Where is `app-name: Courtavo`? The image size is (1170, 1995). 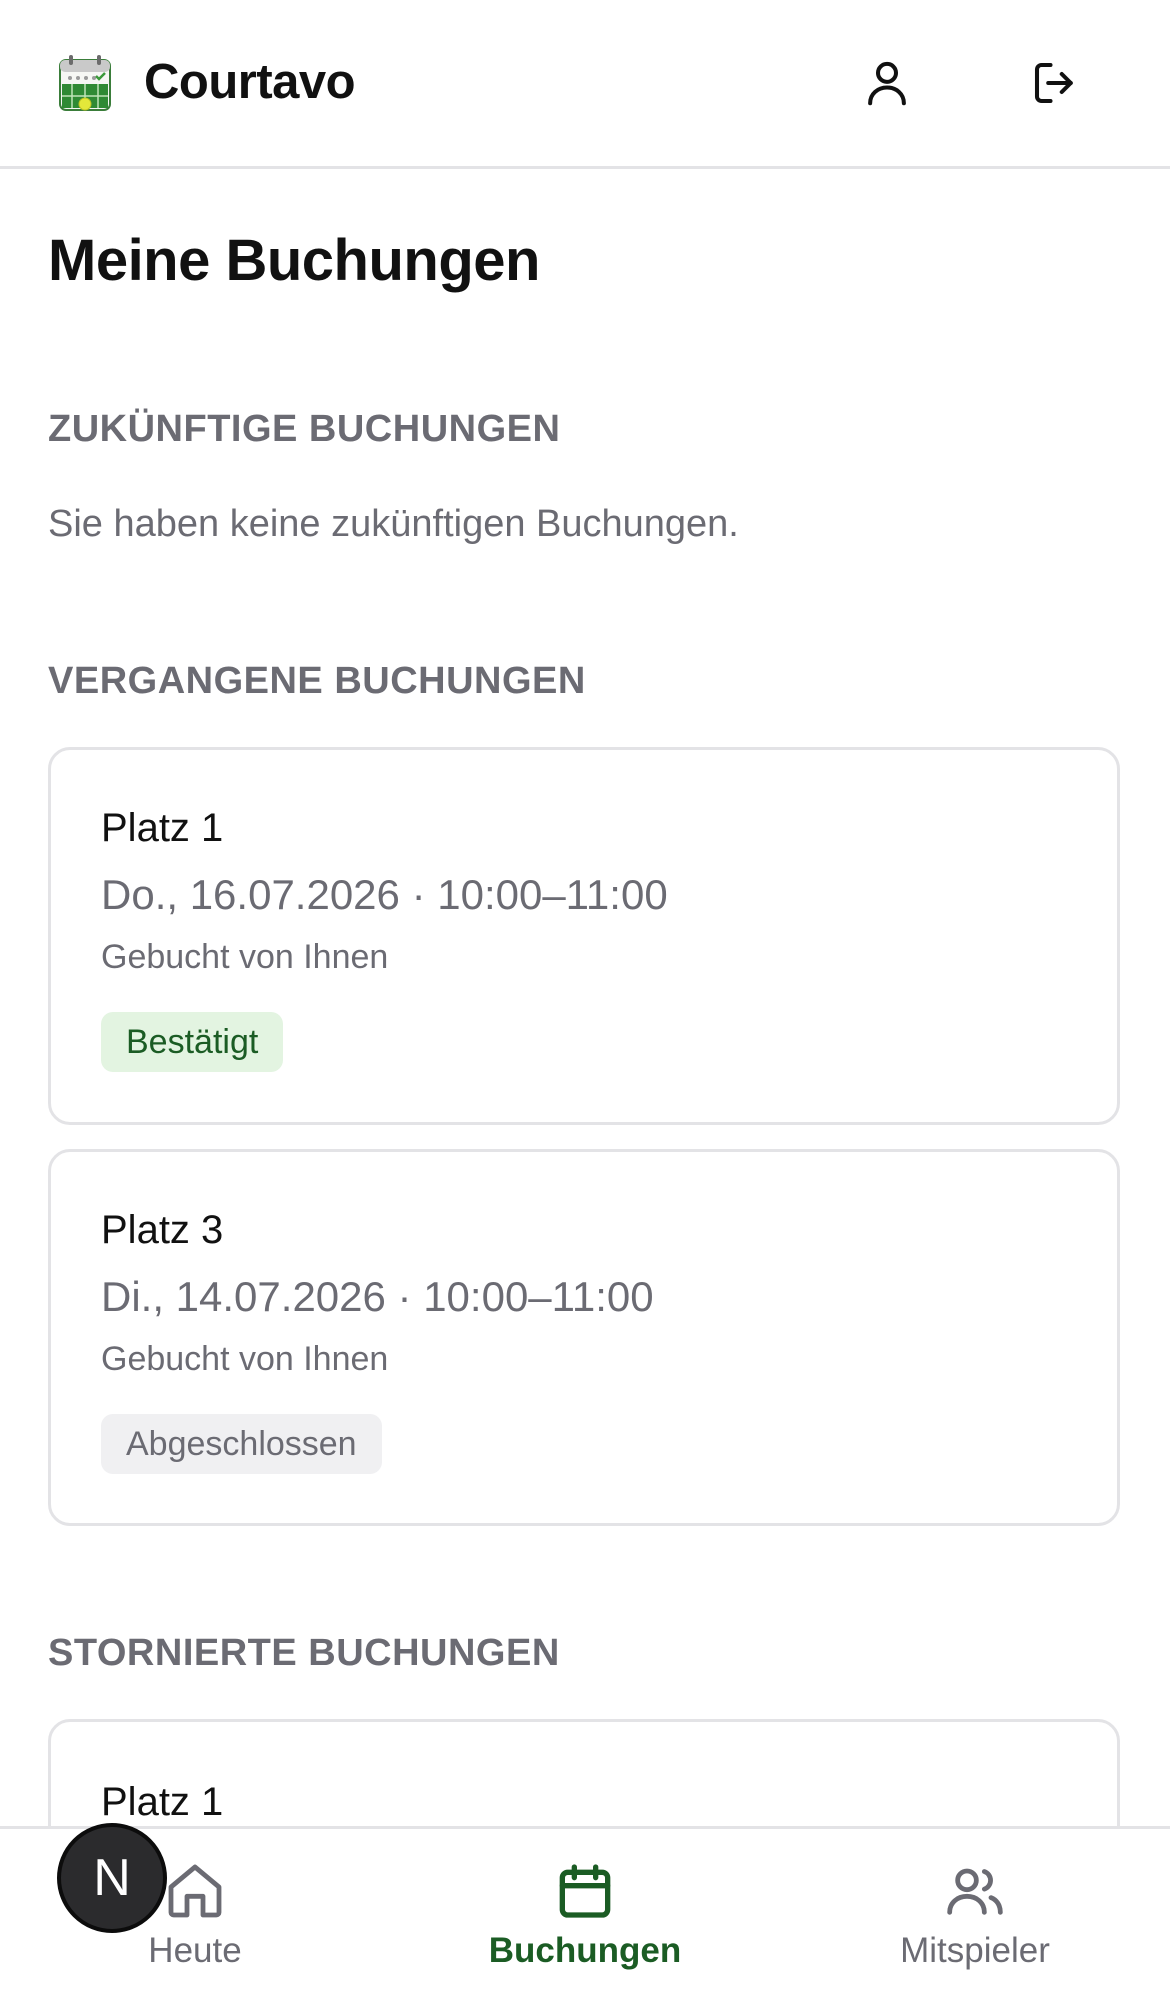 app-name: Courtavo is located at coordinates (250, 82).